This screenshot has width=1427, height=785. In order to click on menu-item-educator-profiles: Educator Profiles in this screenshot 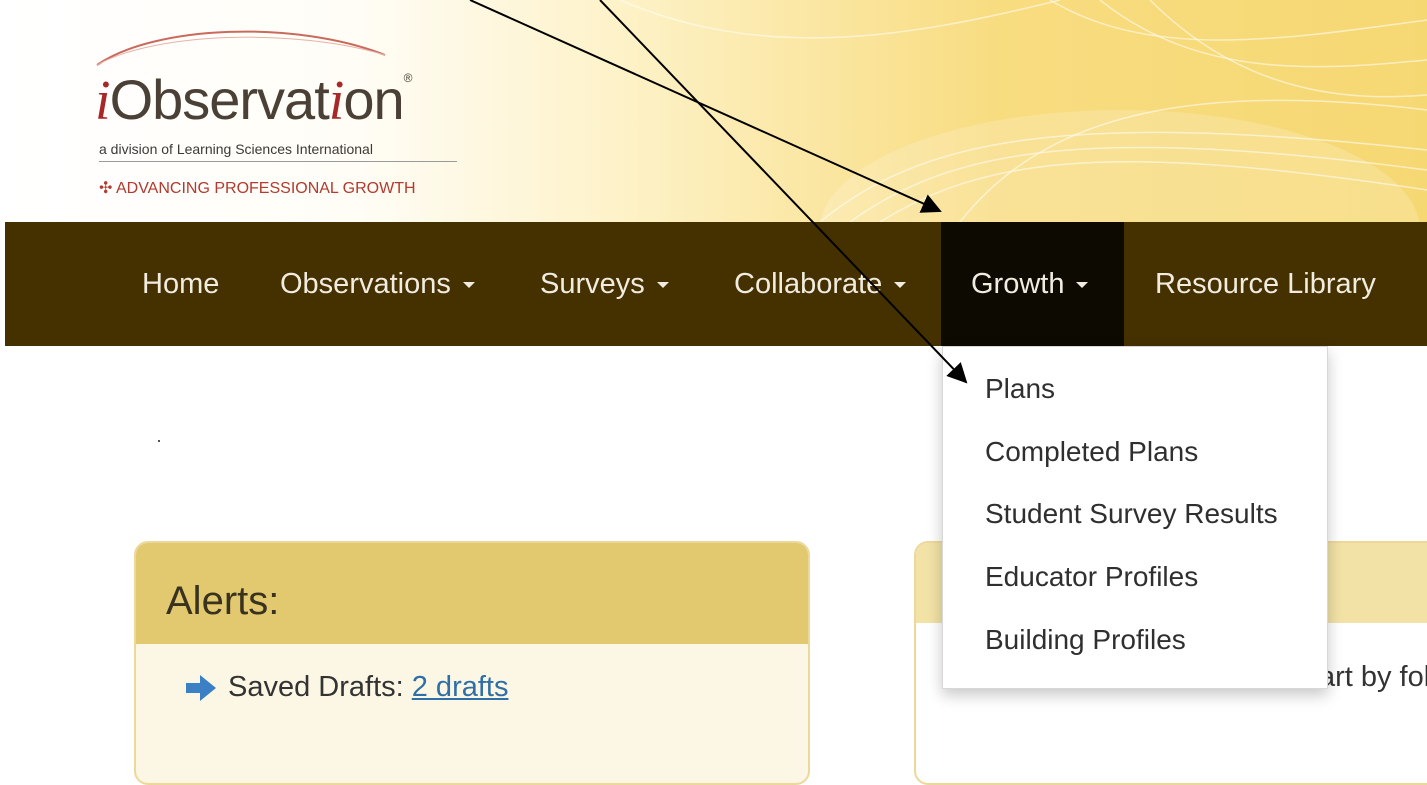, I will do `click(1091, 577)`.